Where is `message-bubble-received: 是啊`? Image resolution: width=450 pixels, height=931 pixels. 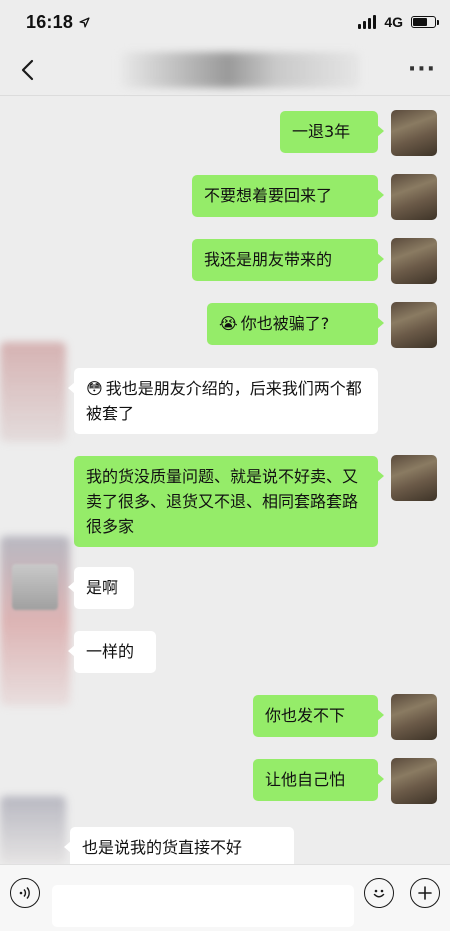
message-bubble-received: 是啊 is located at coordinates (101, 588).